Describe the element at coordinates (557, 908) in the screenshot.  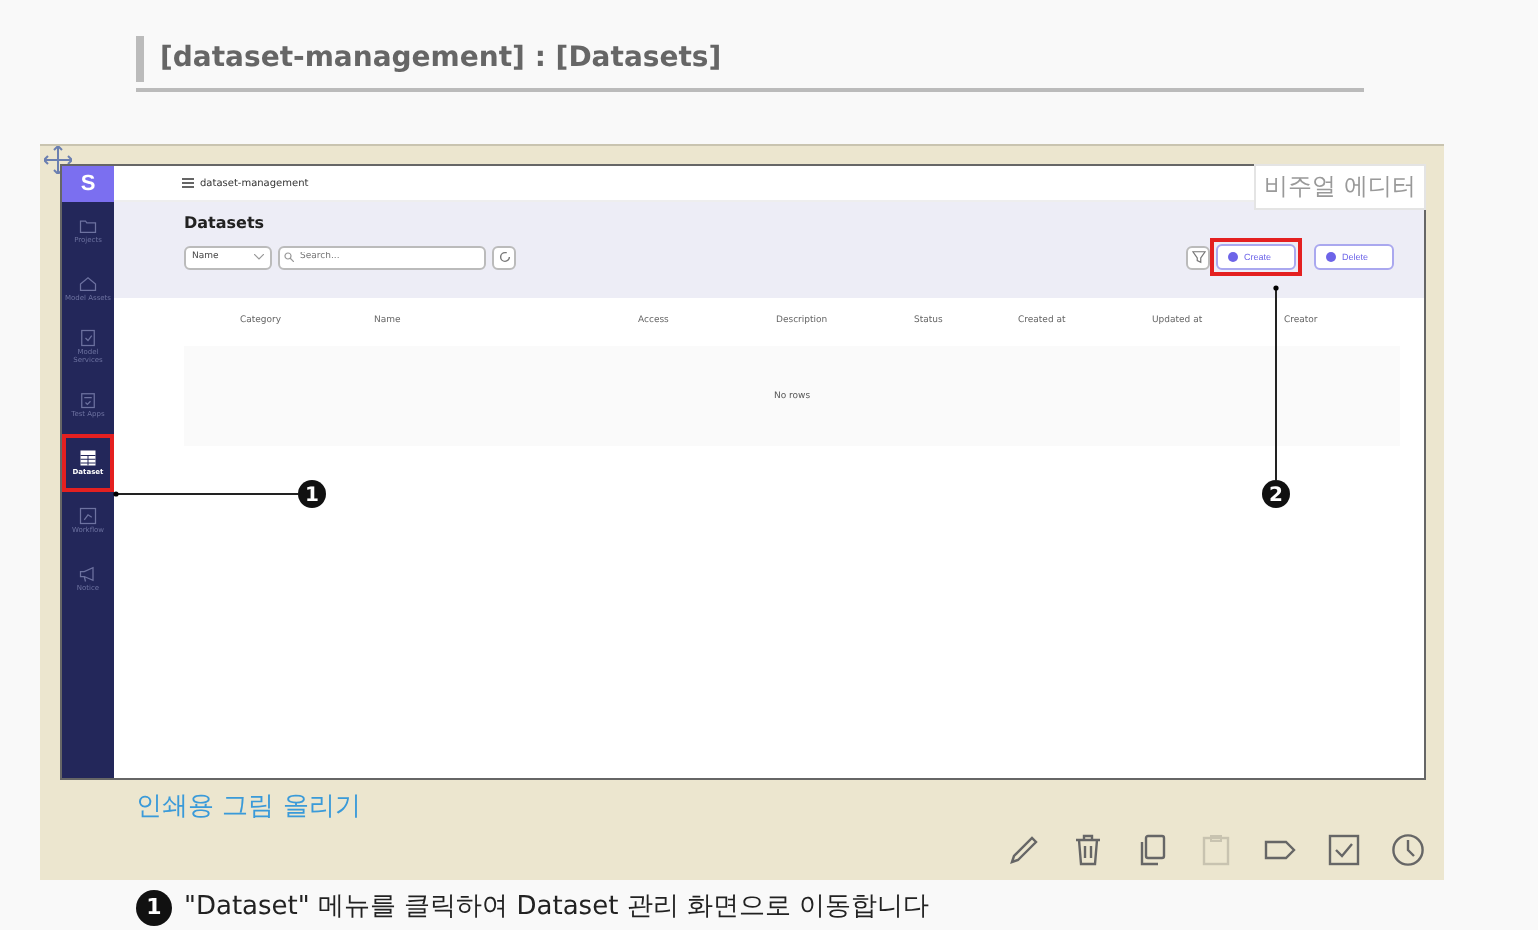
I see `note-text: "Dataset" 메뉴를 클릭하여 Dataset 관리 화면으로 이동합니다` at that location.